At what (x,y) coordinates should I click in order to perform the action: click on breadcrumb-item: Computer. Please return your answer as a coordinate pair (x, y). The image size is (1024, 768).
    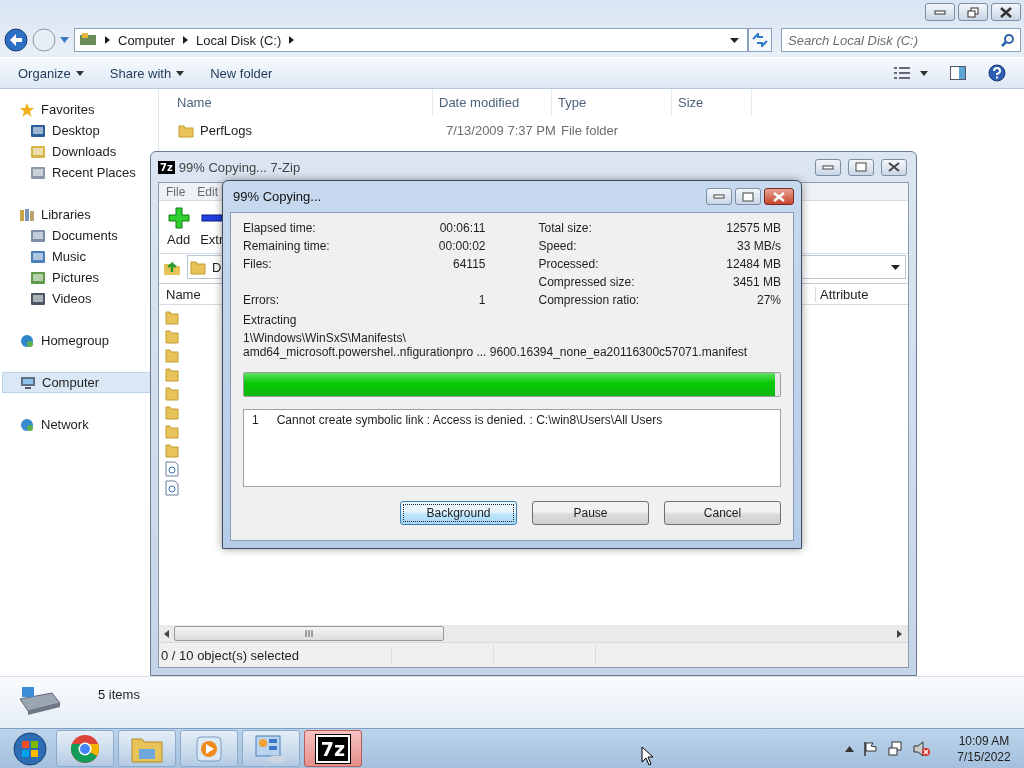
    Looking at the image, I should click on (147, 40).